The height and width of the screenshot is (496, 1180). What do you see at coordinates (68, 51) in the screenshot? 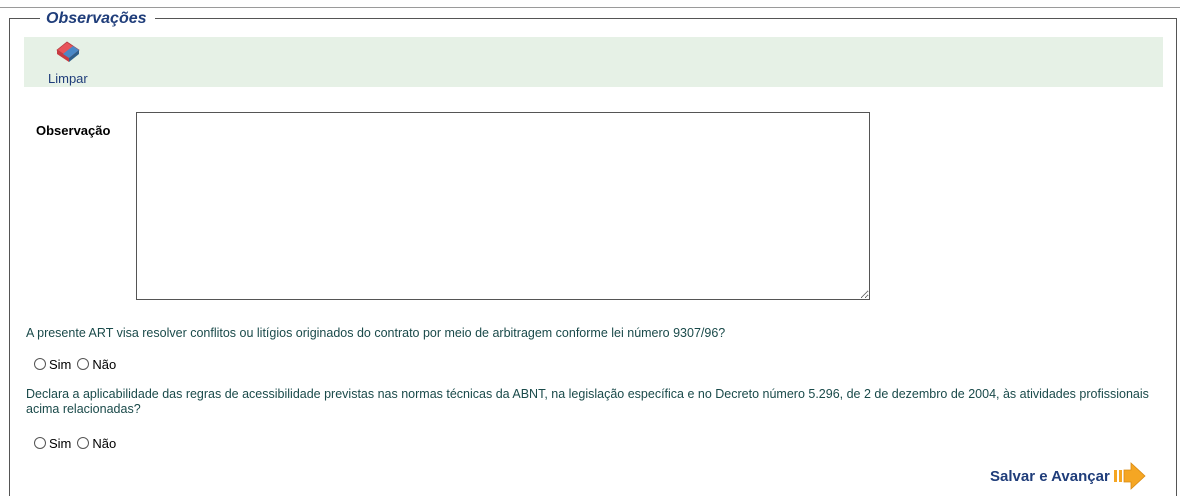
I see `eraser-icon` at bounding box center [68, 51].